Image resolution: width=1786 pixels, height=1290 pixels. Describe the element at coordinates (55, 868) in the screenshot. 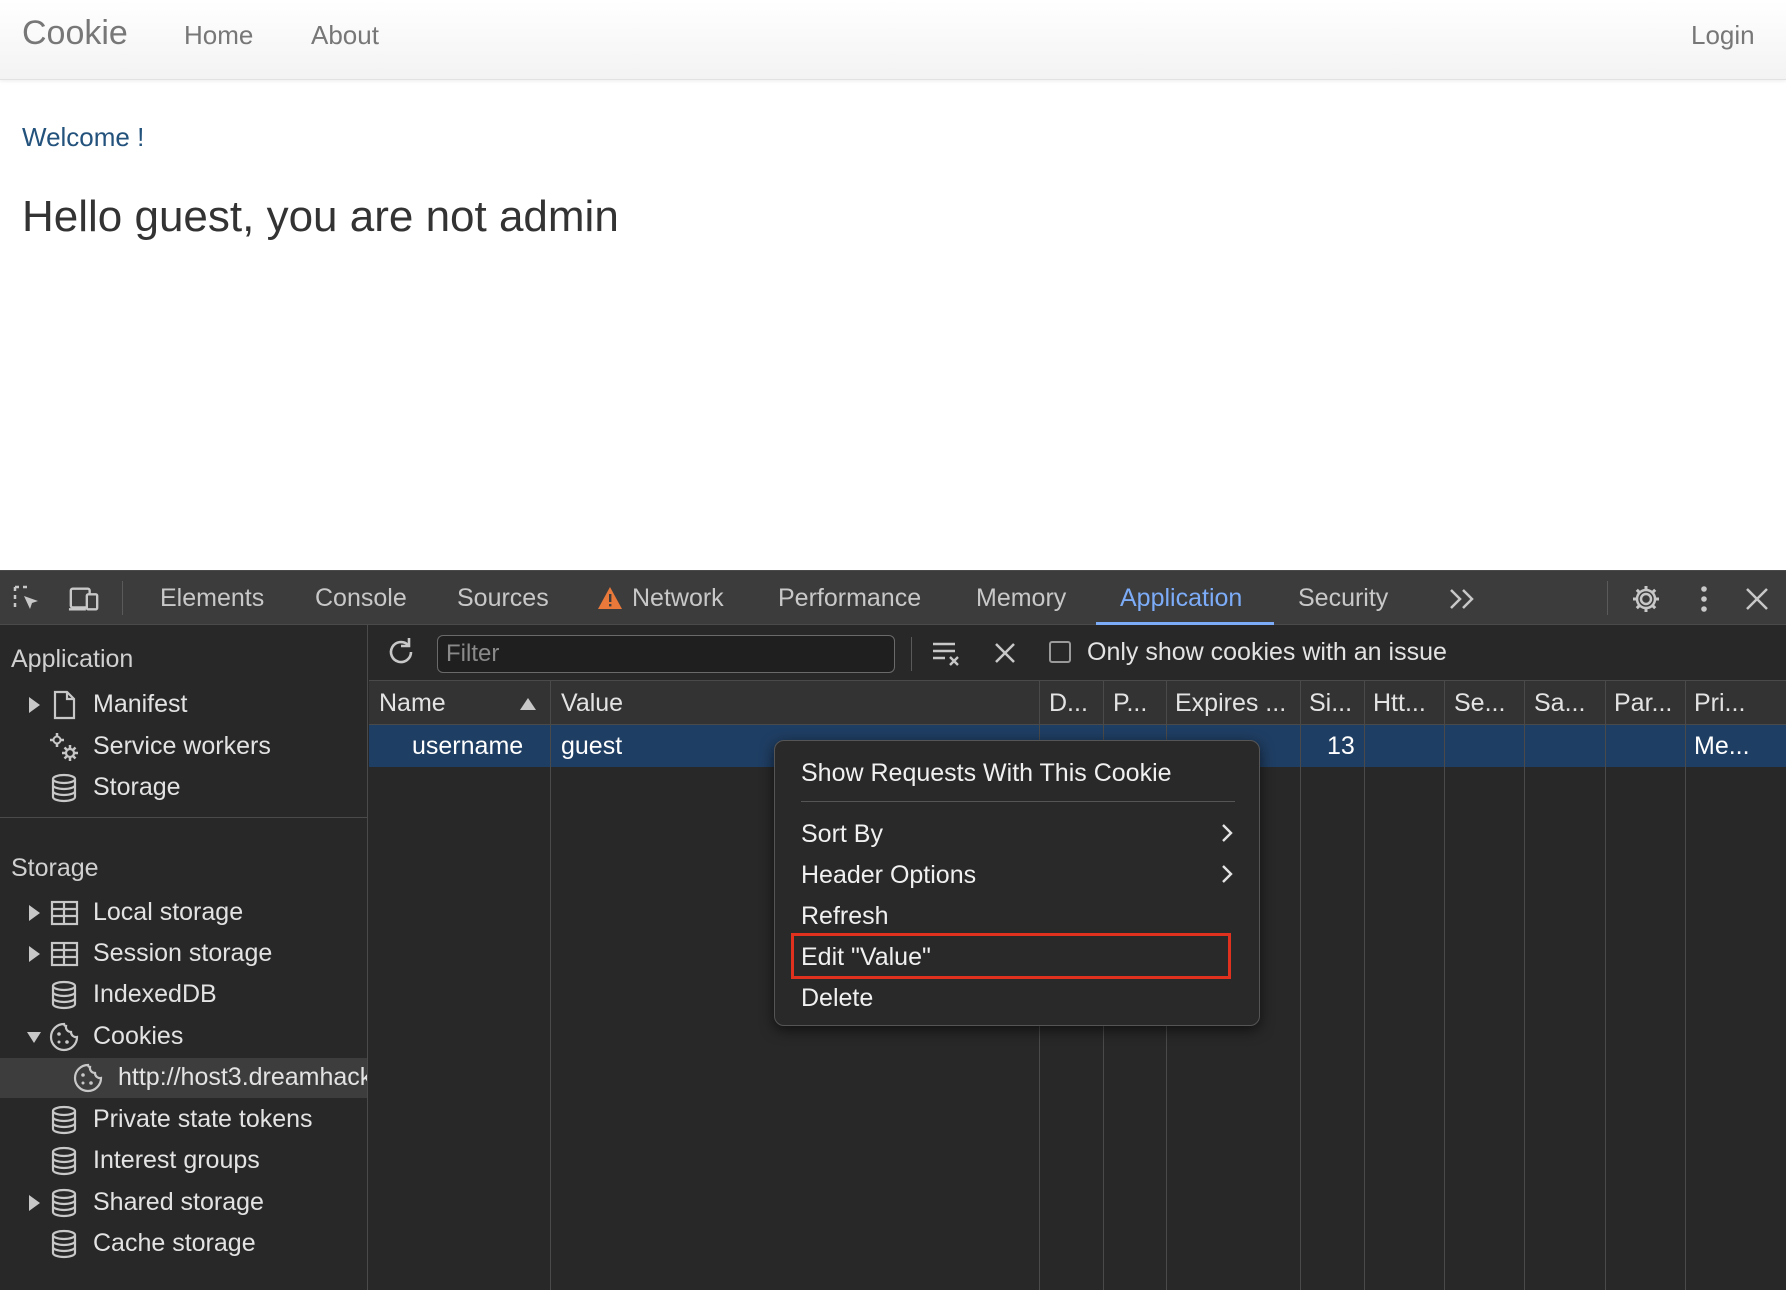

I see `sidebar-heading-storage: Storage` at that location.